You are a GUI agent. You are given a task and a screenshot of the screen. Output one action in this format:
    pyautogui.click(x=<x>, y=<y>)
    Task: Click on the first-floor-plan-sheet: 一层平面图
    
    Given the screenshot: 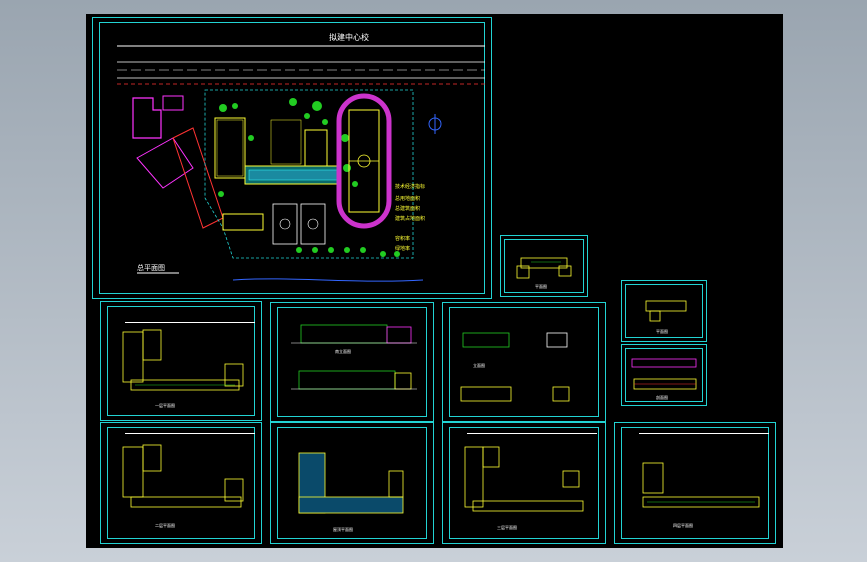 What is the action you would take?
    pyautogui.click(x=181, y=361)
    